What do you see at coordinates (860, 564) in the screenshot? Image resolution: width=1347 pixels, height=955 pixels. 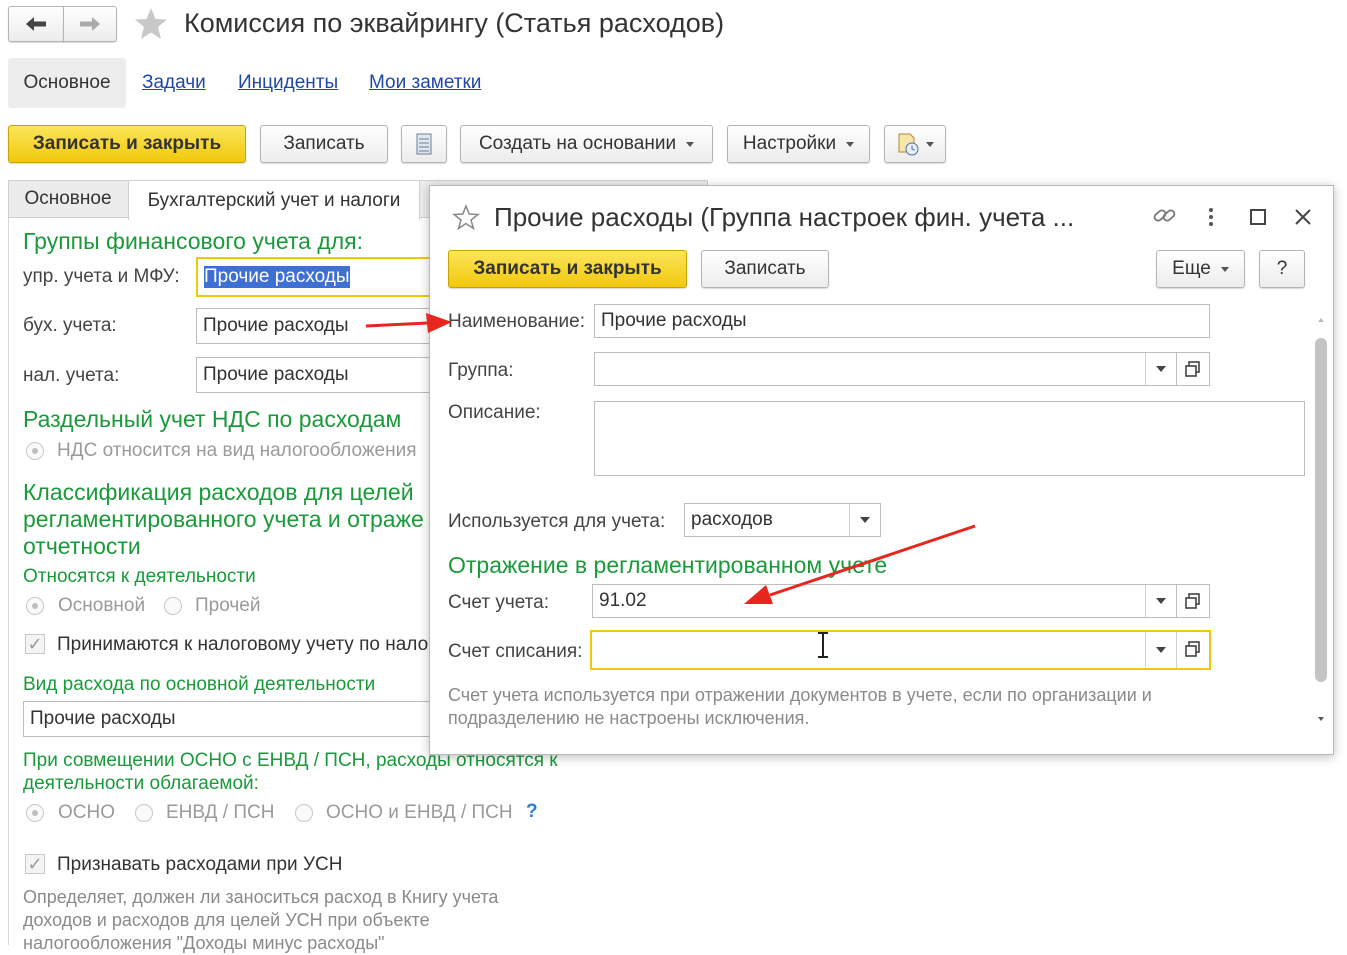 I see `arrow-to-account-field` at bounding box center [860, 564].